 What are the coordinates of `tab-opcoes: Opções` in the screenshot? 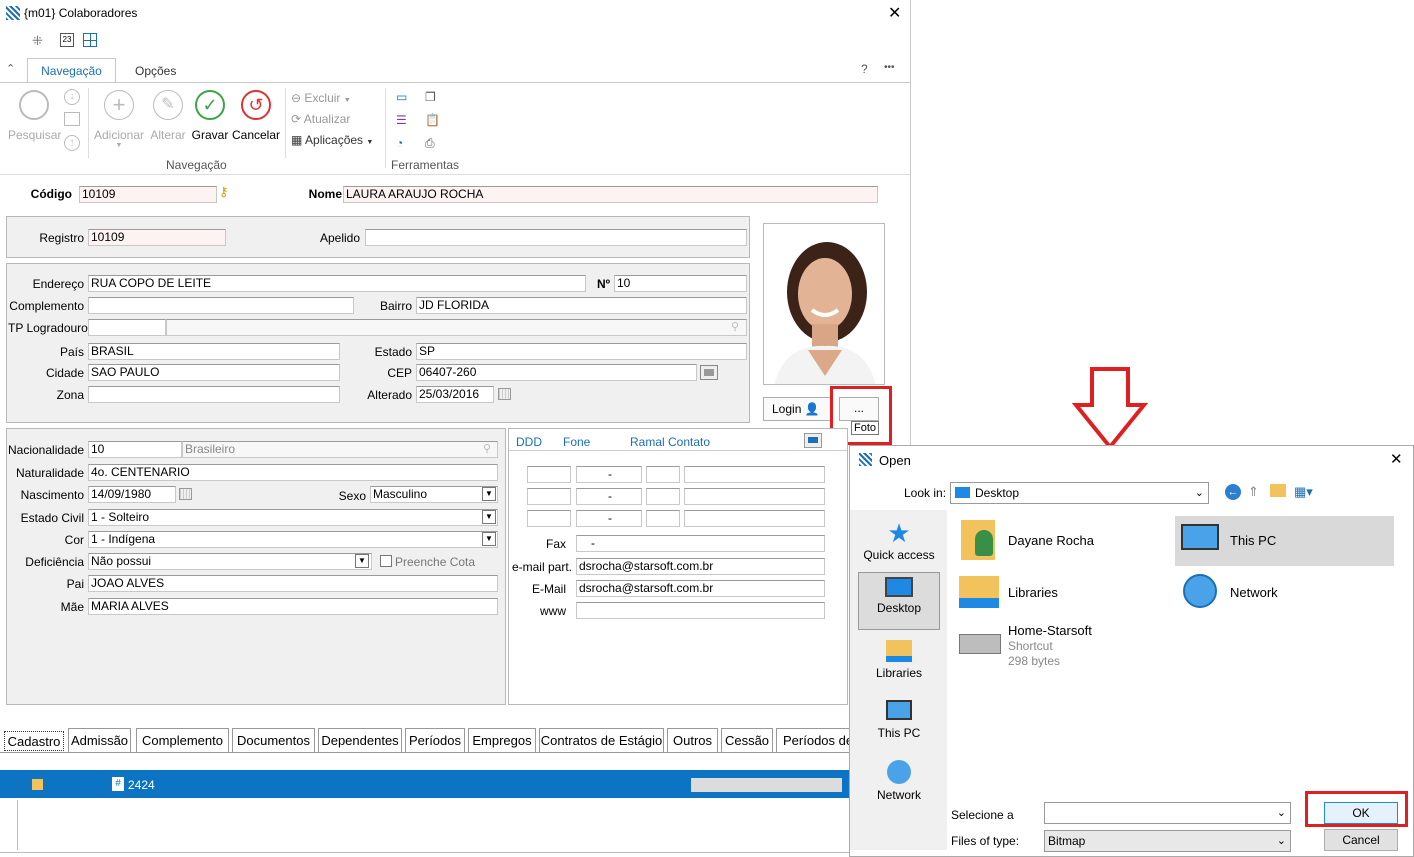 It's located at (155, 71).